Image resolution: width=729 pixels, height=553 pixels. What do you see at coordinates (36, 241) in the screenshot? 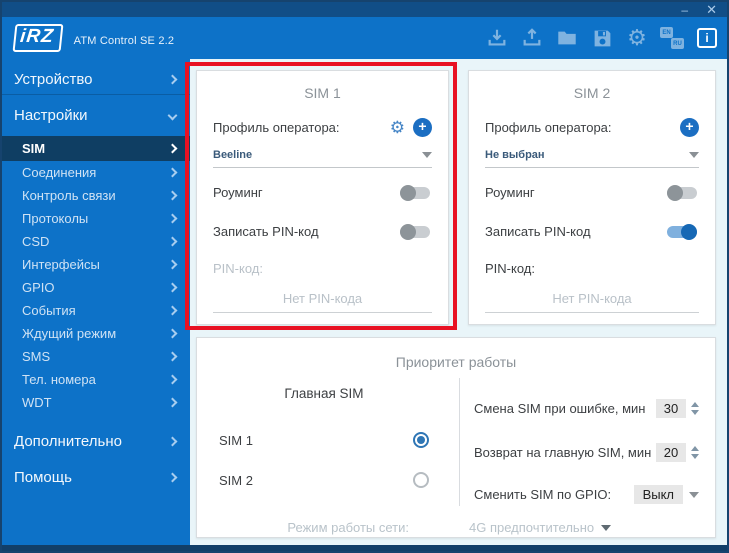
I see `sidebar-item-label: CSD` at bounding box center [36, 241].